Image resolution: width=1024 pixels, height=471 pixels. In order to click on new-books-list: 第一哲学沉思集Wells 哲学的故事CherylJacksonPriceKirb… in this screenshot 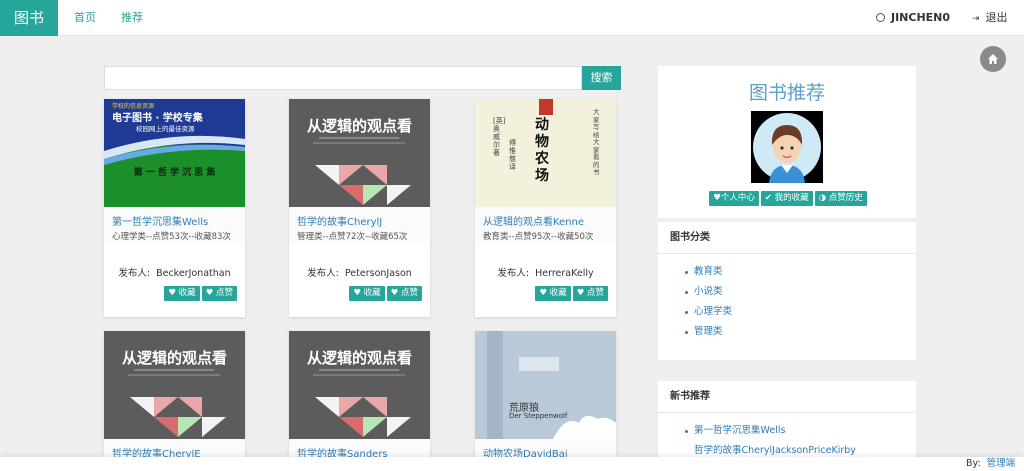, I will do `click(787, 437)`.